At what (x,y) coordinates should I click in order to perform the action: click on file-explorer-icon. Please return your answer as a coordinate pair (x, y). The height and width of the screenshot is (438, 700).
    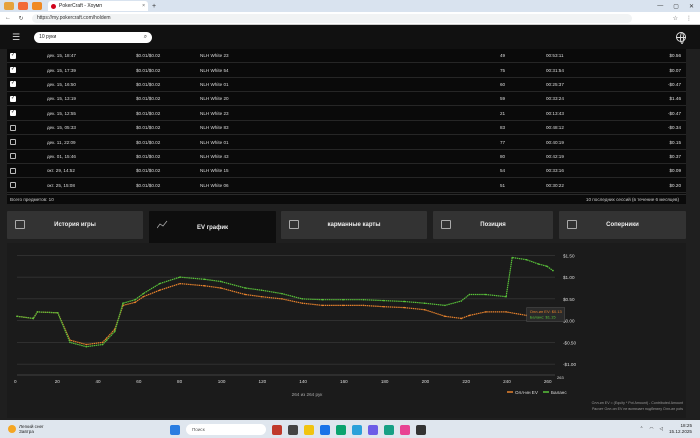
    Looking at the image, I should click on (309, 429).